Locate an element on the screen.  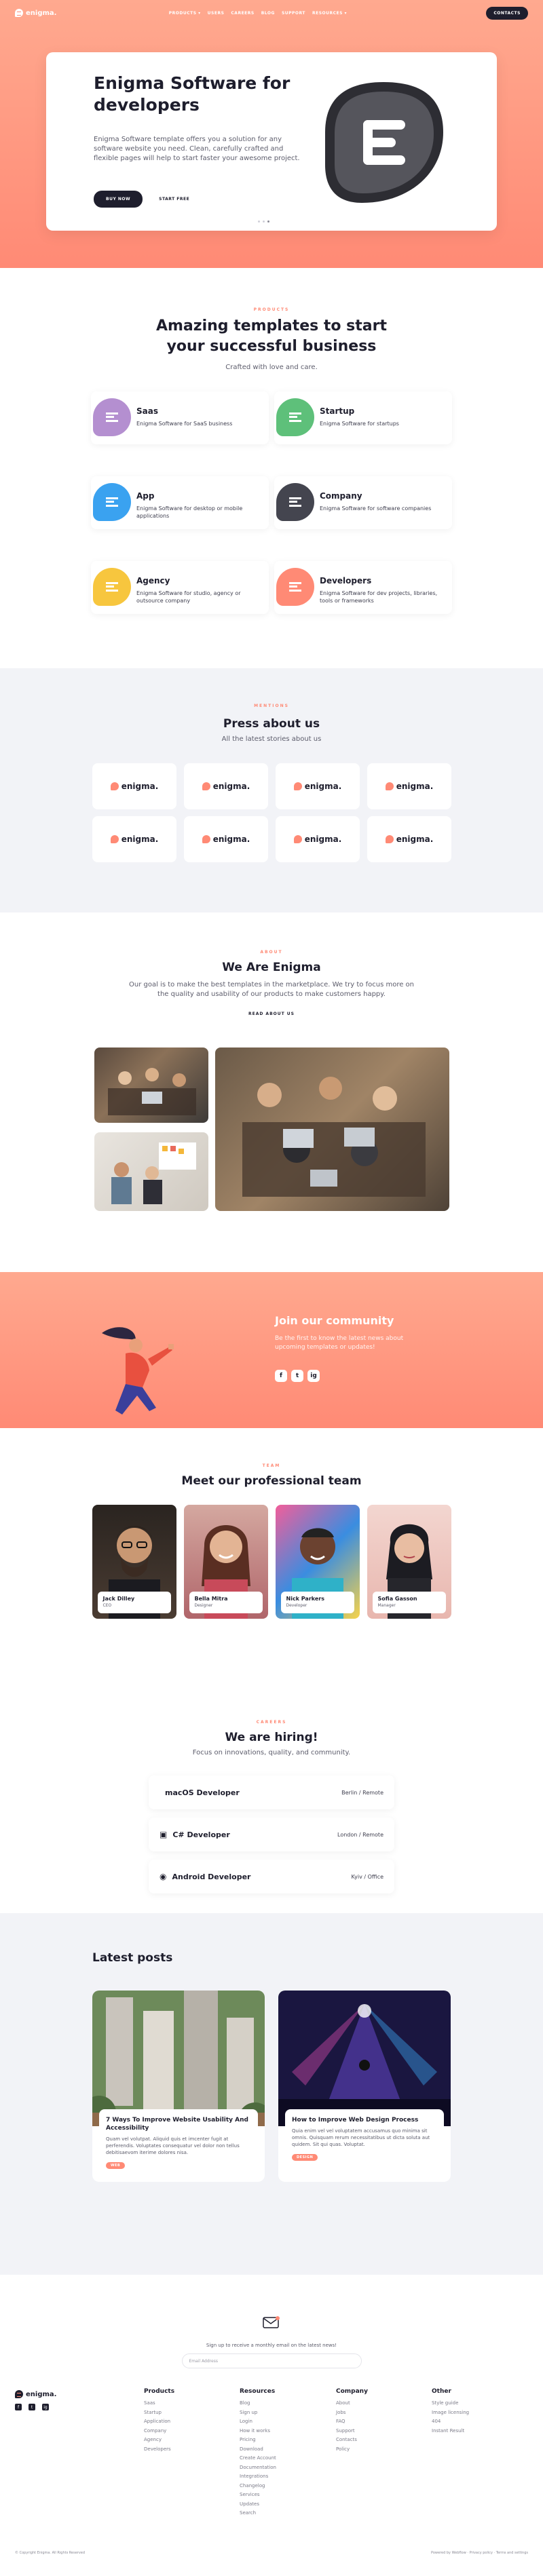
footer-link: Search is located at coordinates (258, 2513).